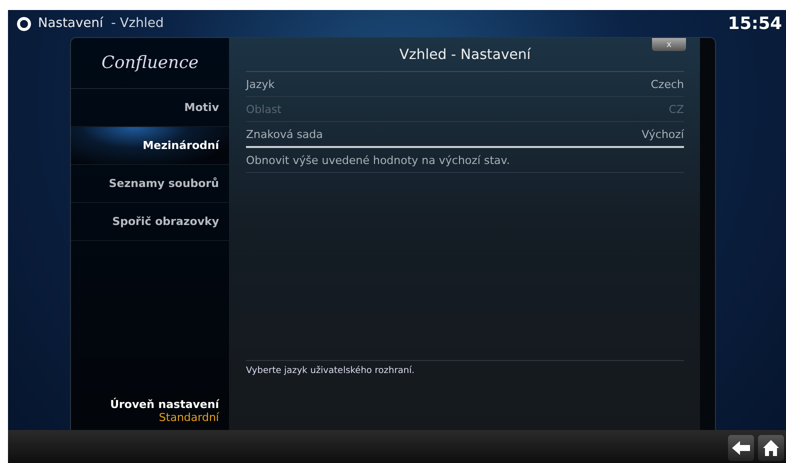 This screenshot has width=786, height=463. What do you see at coordinates (707, 234) in the screenshot?
I see `scrollbar` at bounding box center [707, 234].